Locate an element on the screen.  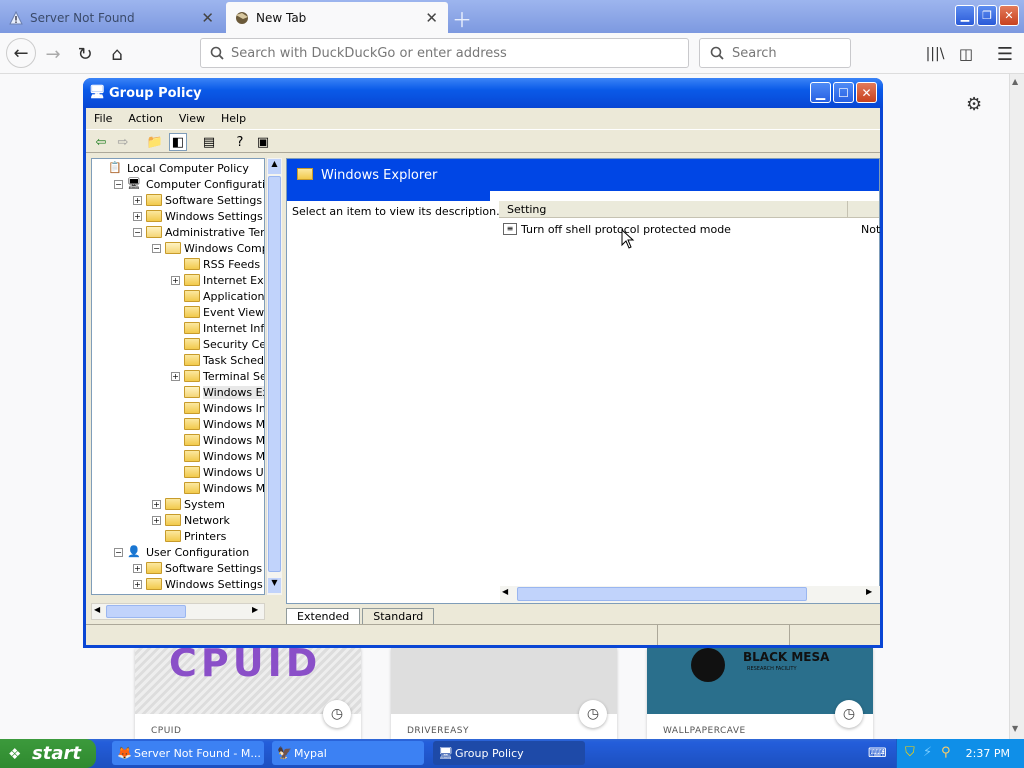
address-bar: Search with DuckDuckGo or enter address is located at coordinates (444, 53).